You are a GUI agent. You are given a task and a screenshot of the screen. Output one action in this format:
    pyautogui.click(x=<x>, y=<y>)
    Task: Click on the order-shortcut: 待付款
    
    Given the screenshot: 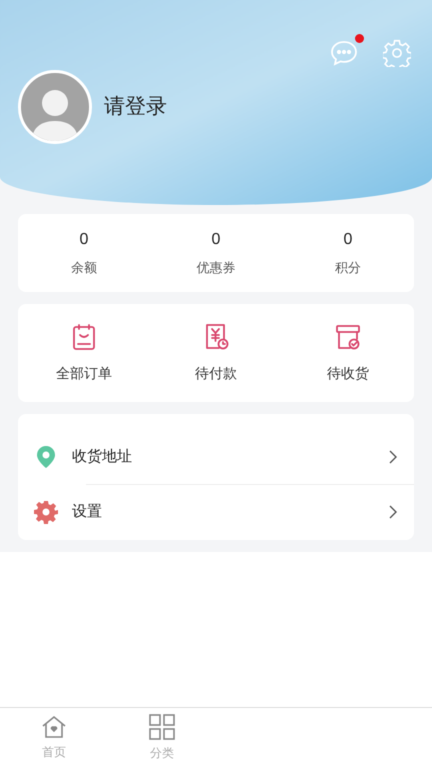 What is the action you would take?
    pyautogui.click(x=216, y=353)
    